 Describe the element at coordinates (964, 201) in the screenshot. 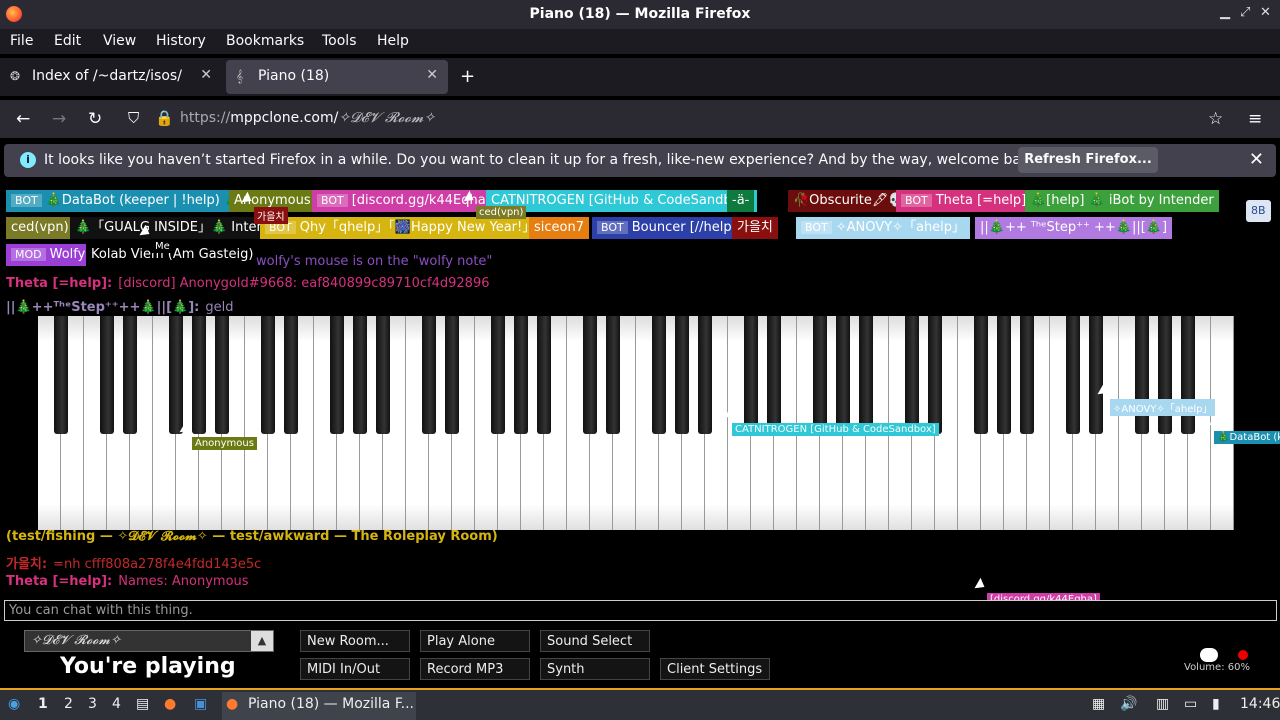

I see `user-chip: BOT Theta [=help]` at that location.